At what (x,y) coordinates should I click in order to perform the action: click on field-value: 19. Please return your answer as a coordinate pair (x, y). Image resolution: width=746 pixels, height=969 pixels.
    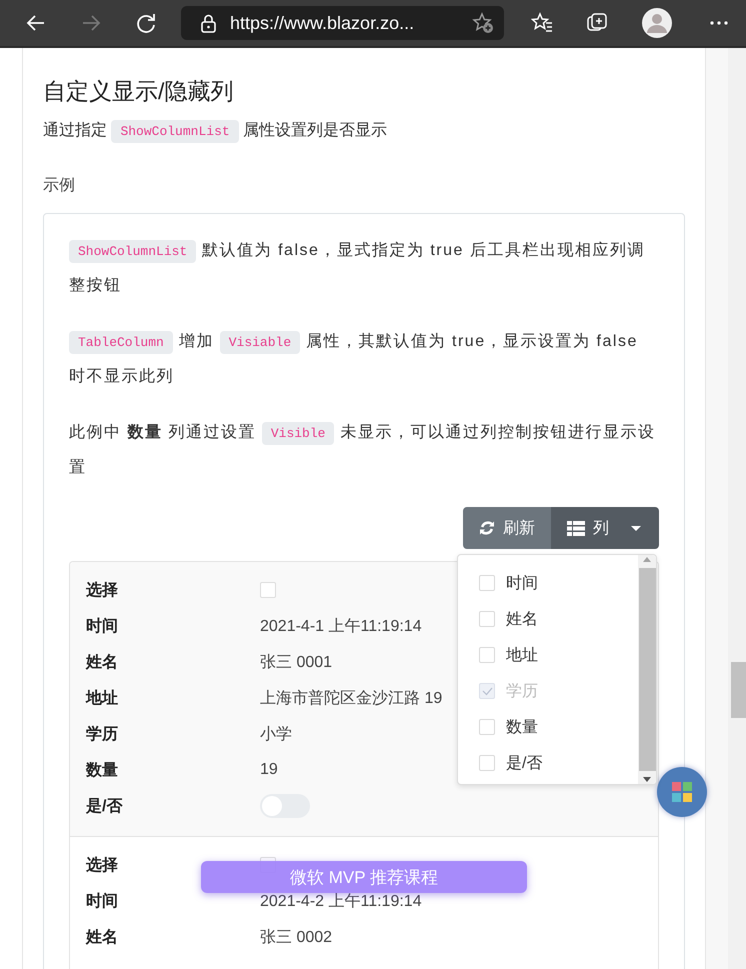
    Looking at the image, I should click on (269, 770).